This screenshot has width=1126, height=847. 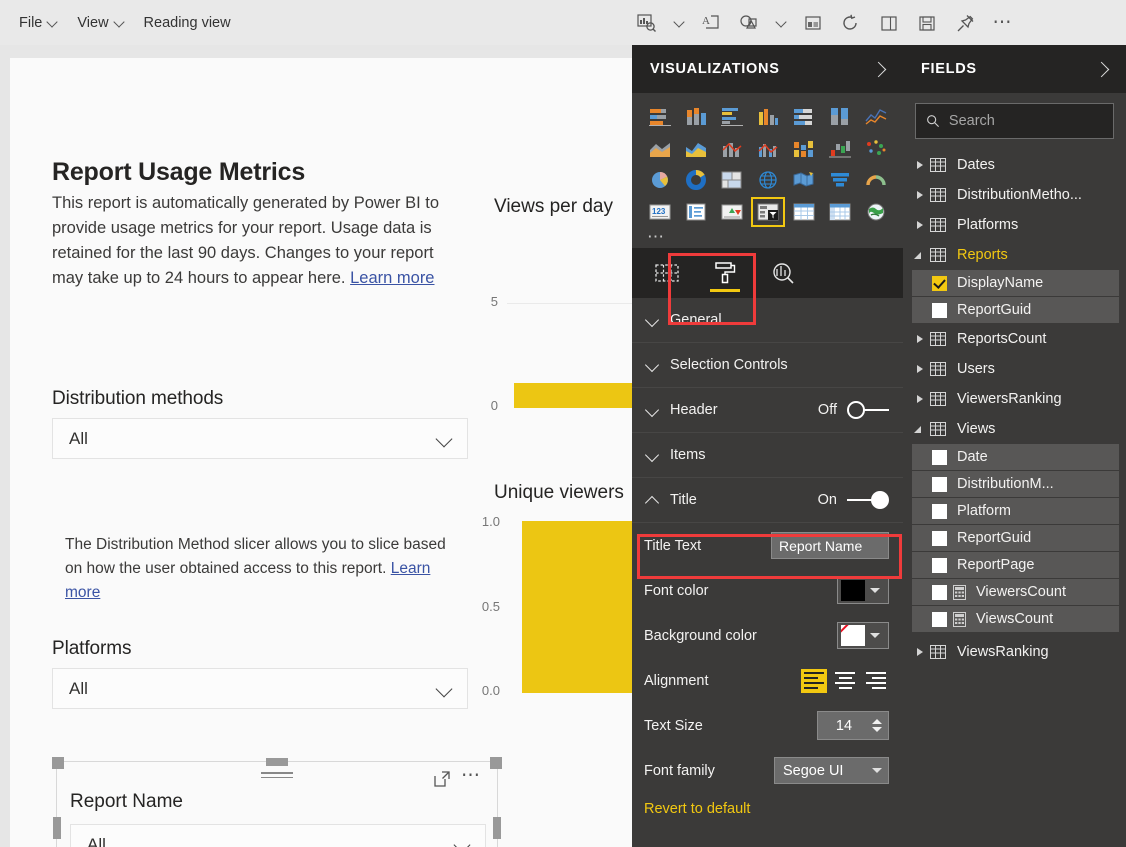 I want to click on clustered-column-chart-icon, so click(x=768, y=116).